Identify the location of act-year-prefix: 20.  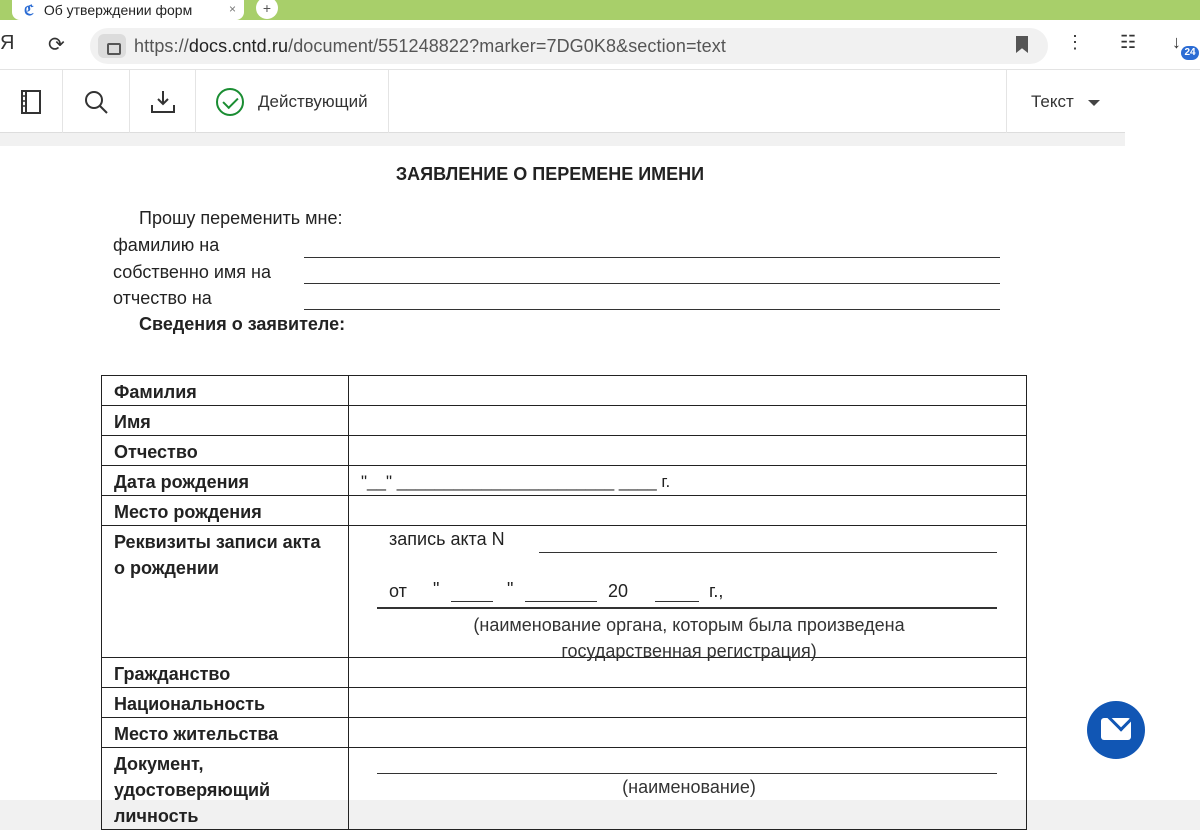
(618, 591).